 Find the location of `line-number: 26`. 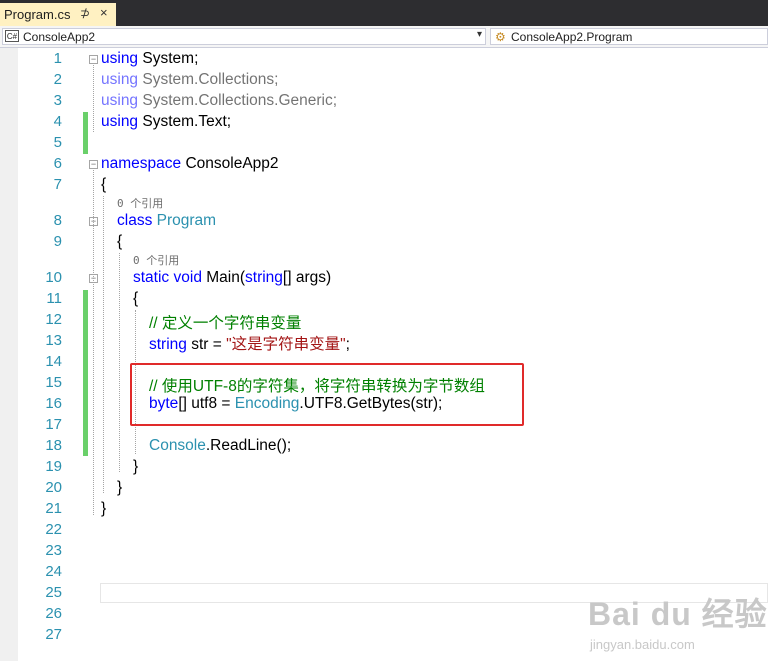

line-number: 26 is located at coordinates (53, 613).